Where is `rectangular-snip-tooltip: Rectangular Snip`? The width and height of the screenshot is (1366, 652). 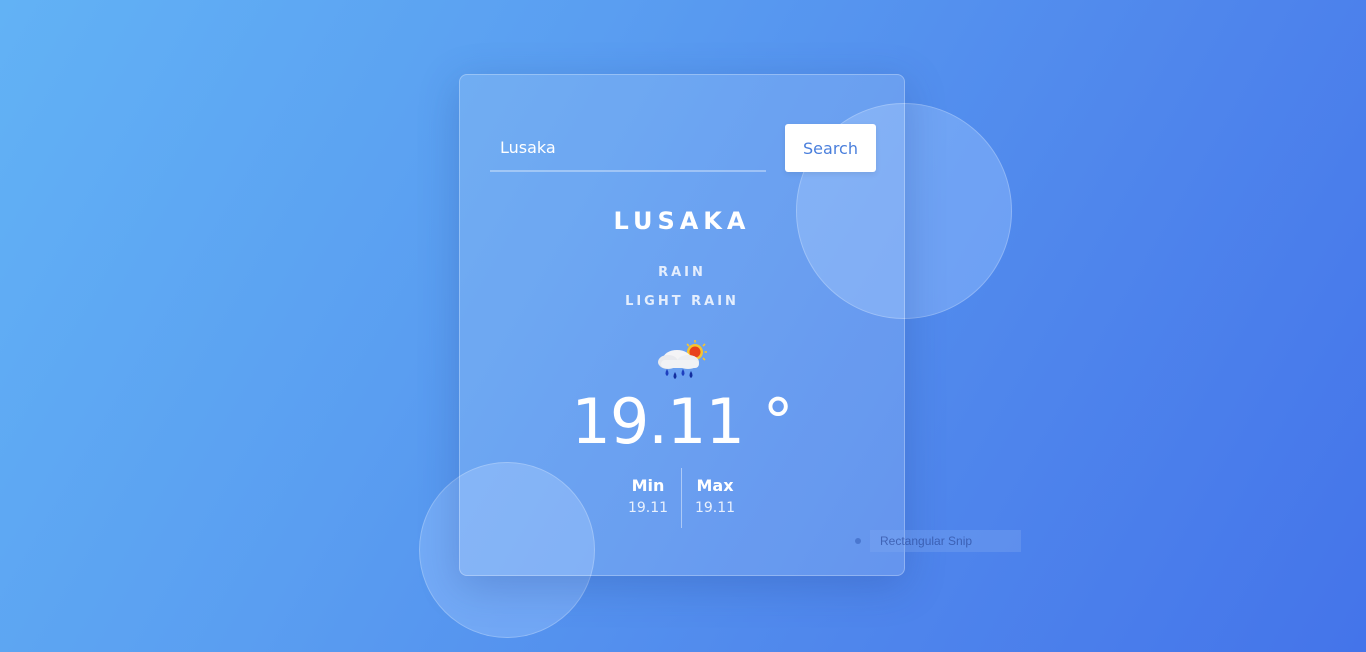
rectangular-snip-tooltip: Rectangular Snip is located at coordinates (934, 541).